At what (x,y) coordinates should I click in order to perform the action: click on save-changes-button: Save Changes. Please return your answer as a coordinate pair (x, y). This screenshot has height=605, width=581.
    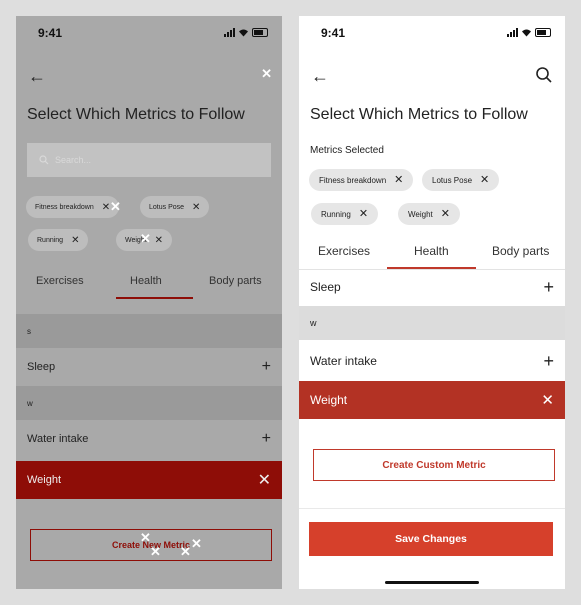
    Looking at the image, I should click on (431, 539).